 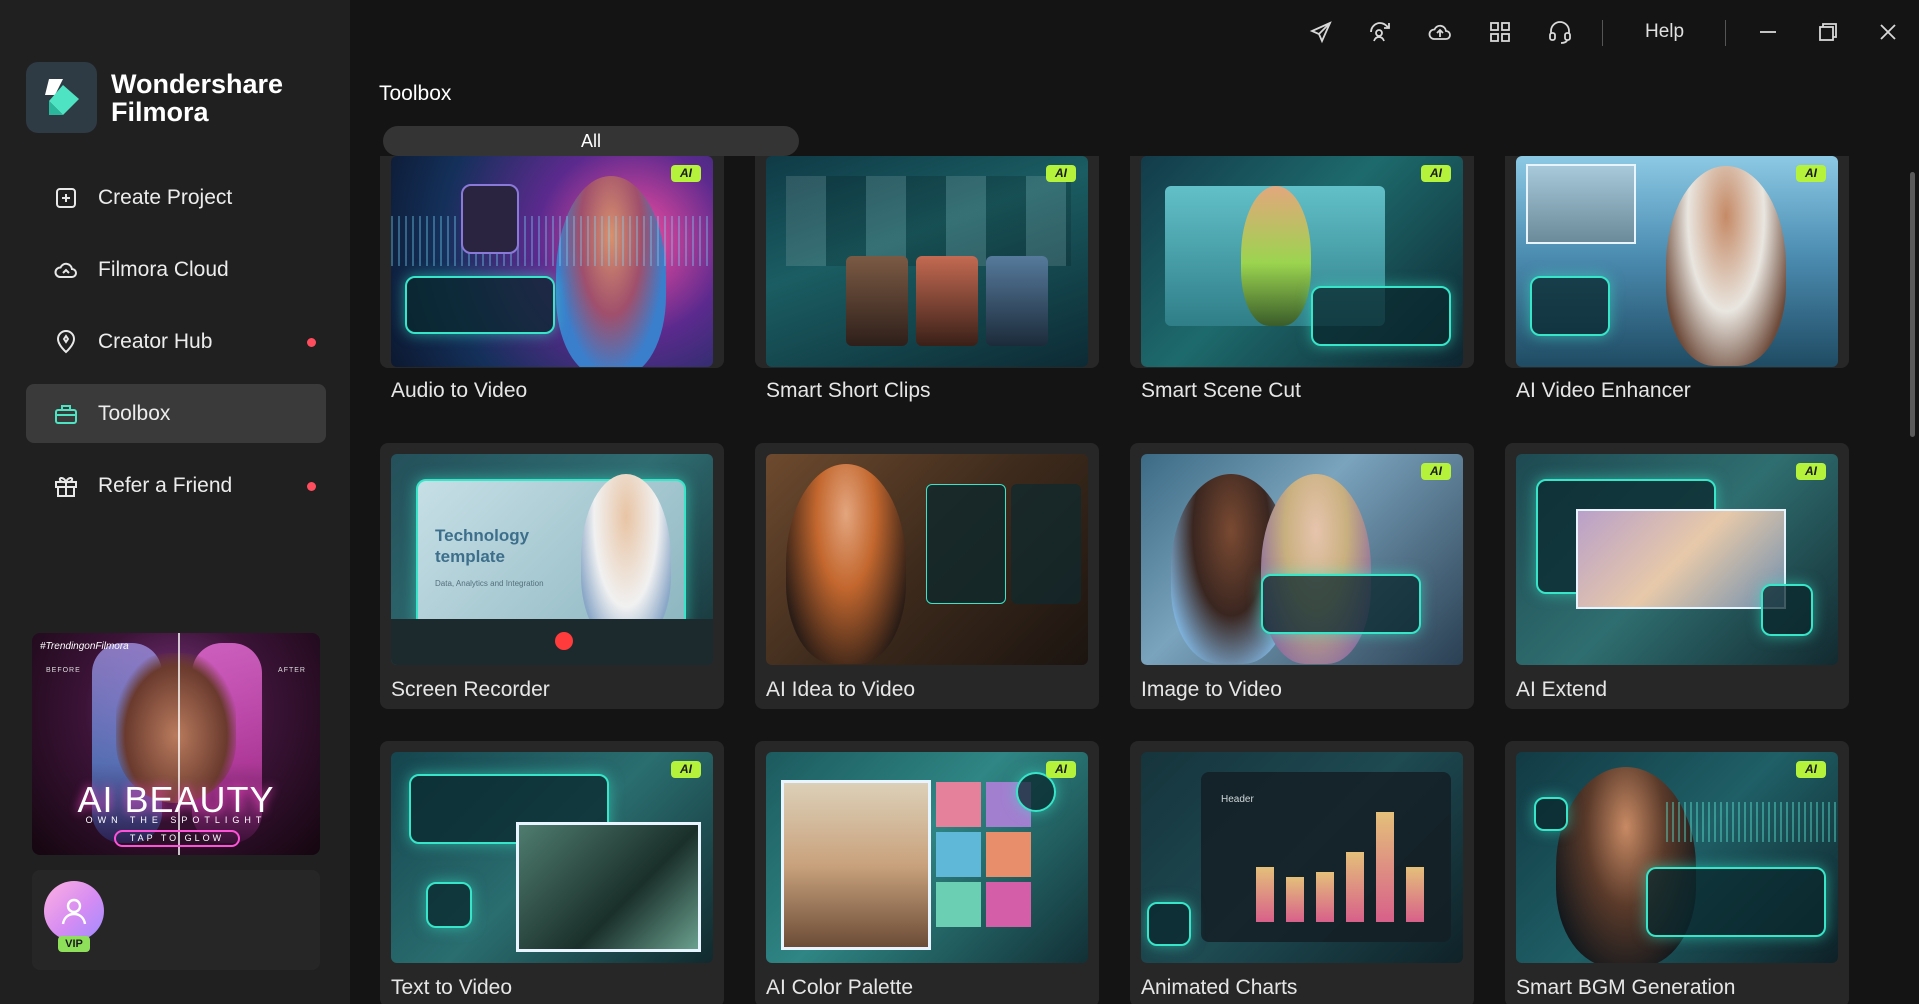 I want to click on title-bar: Help, so click(x=1134, y=32).